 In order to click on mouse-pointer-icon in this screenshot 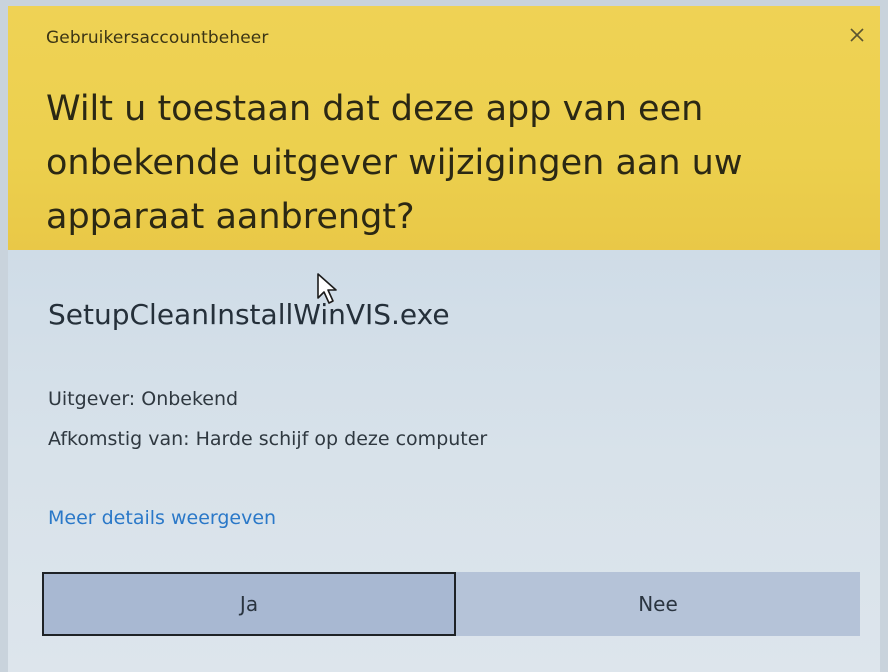, I will do `click(327, 288)`.